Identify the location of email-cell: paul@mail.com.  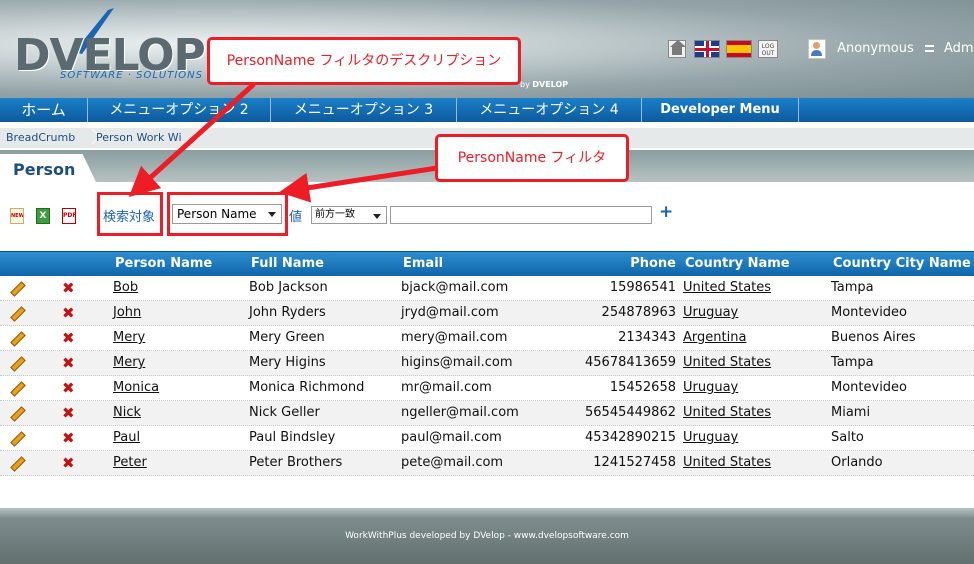
(451, 437).